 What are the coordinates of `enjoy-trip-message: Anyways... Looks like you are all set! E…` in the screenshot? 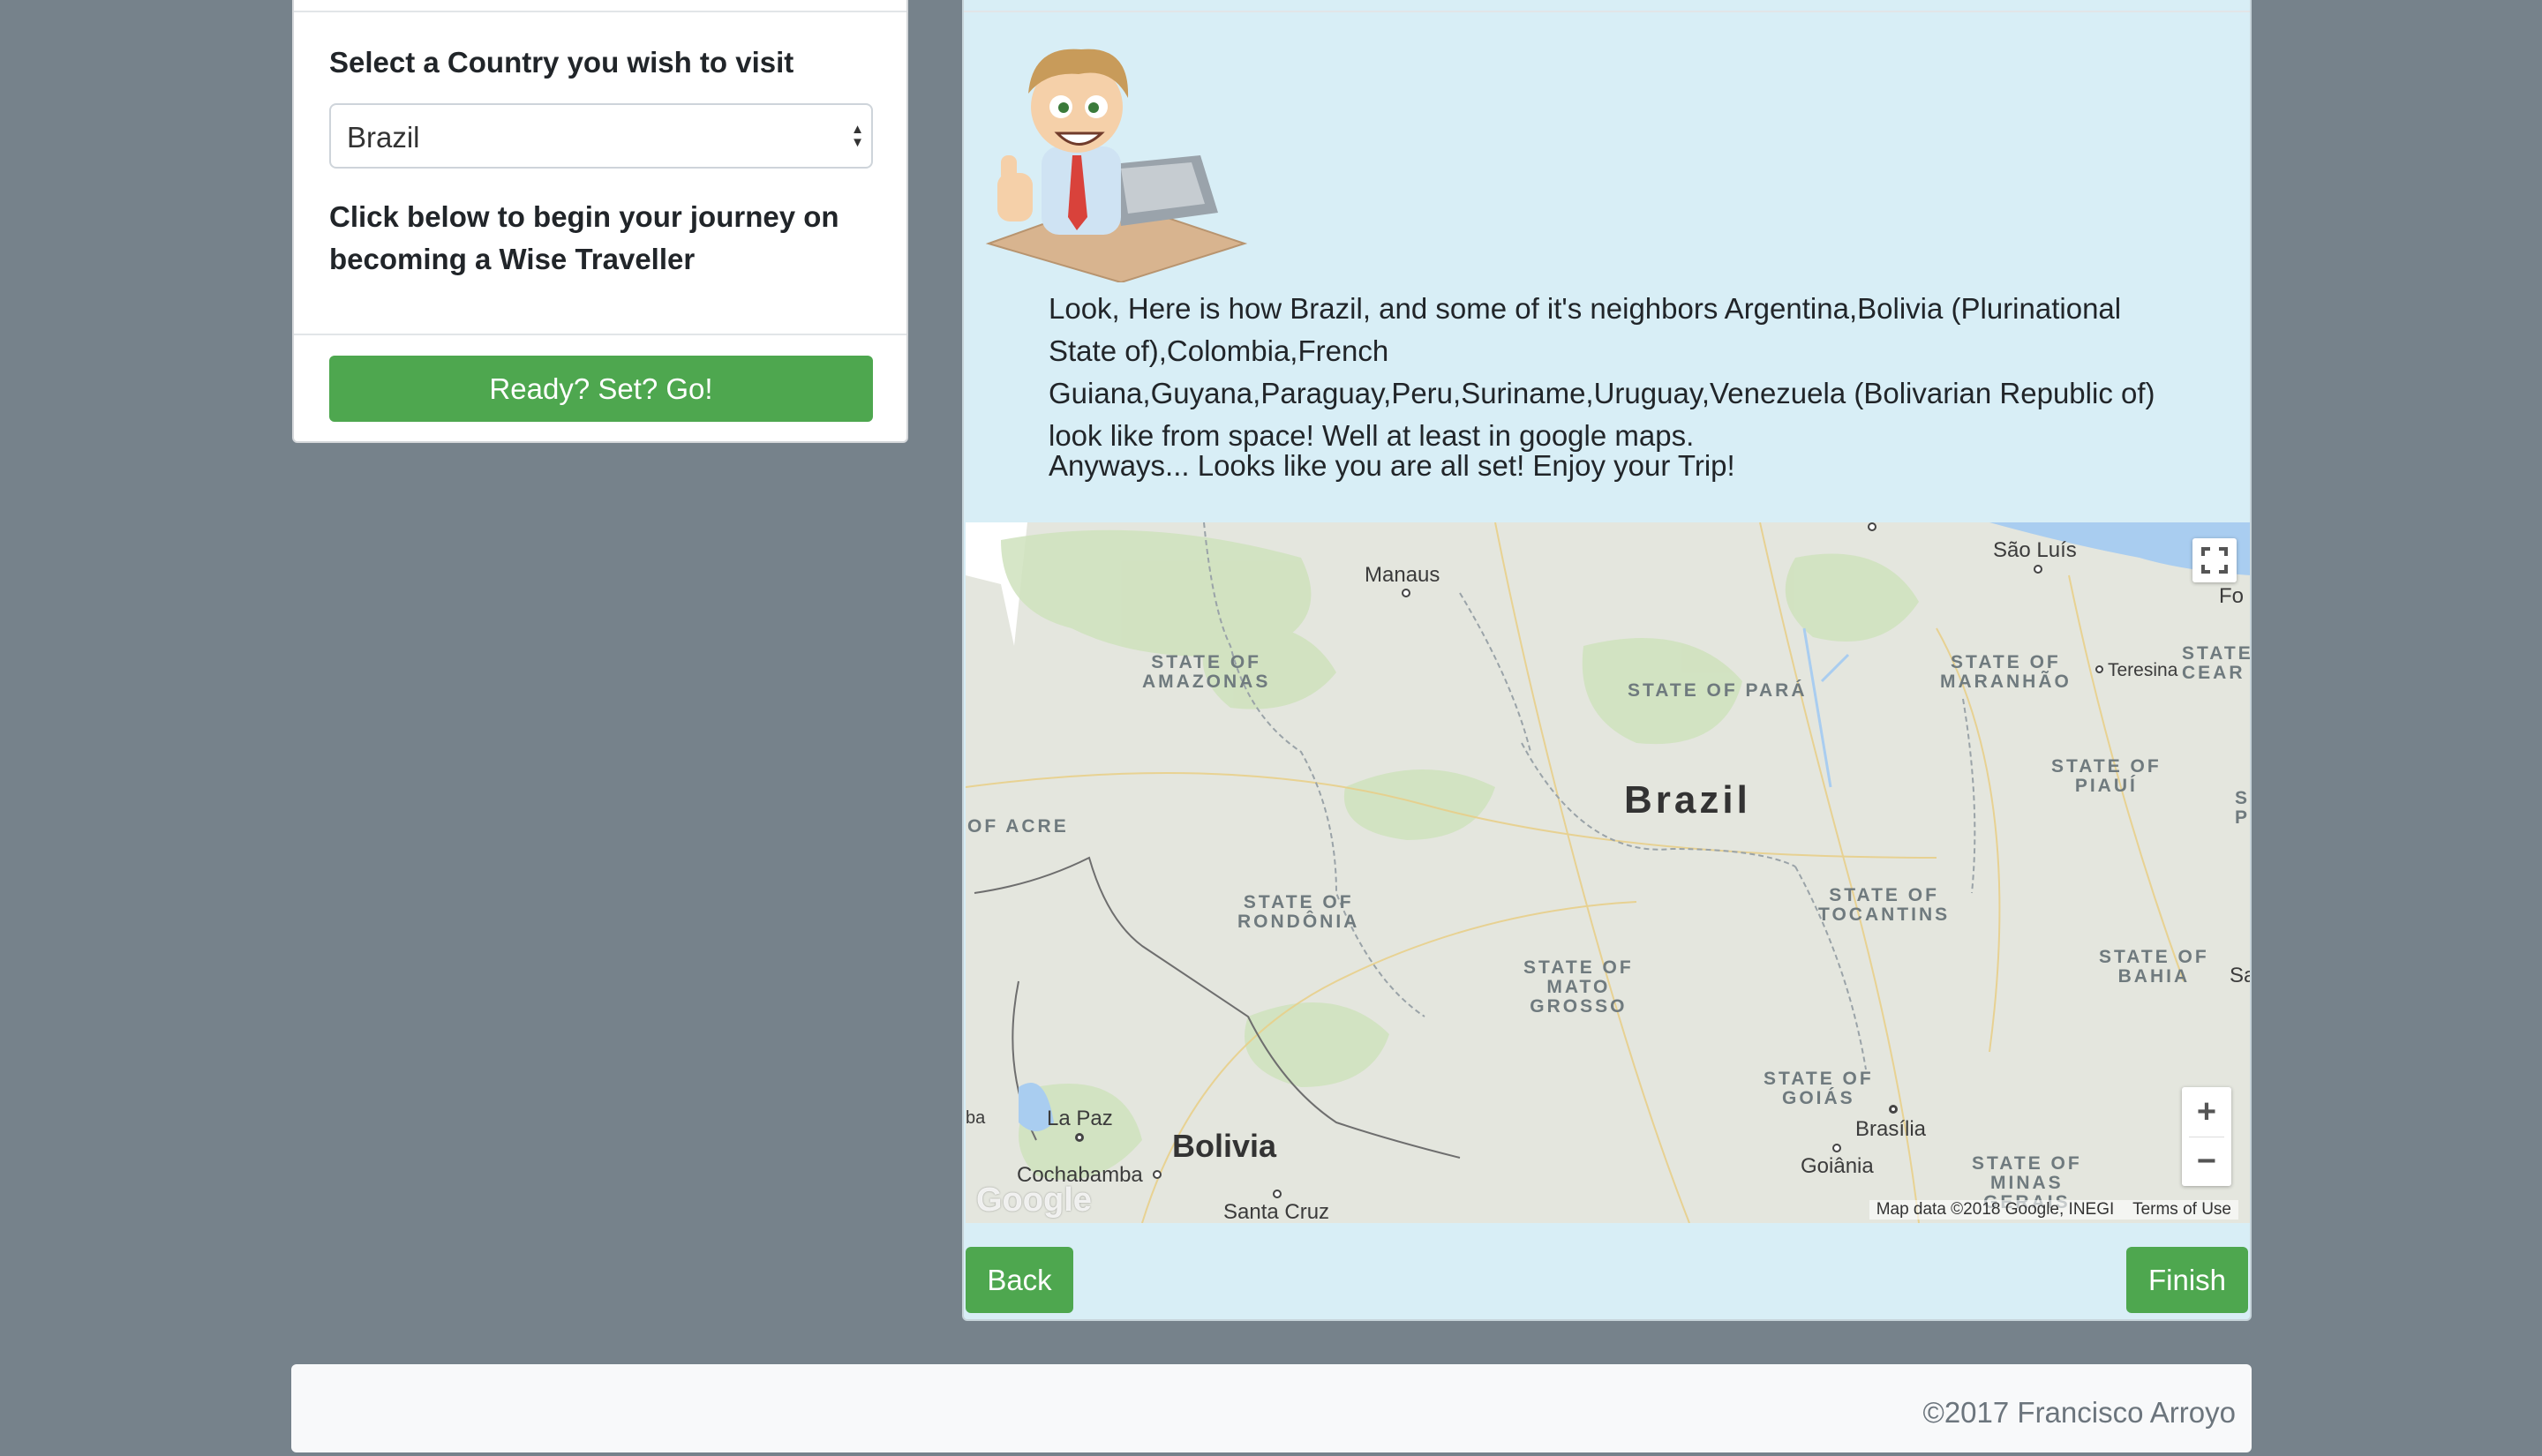 It's located at (1392, 465).